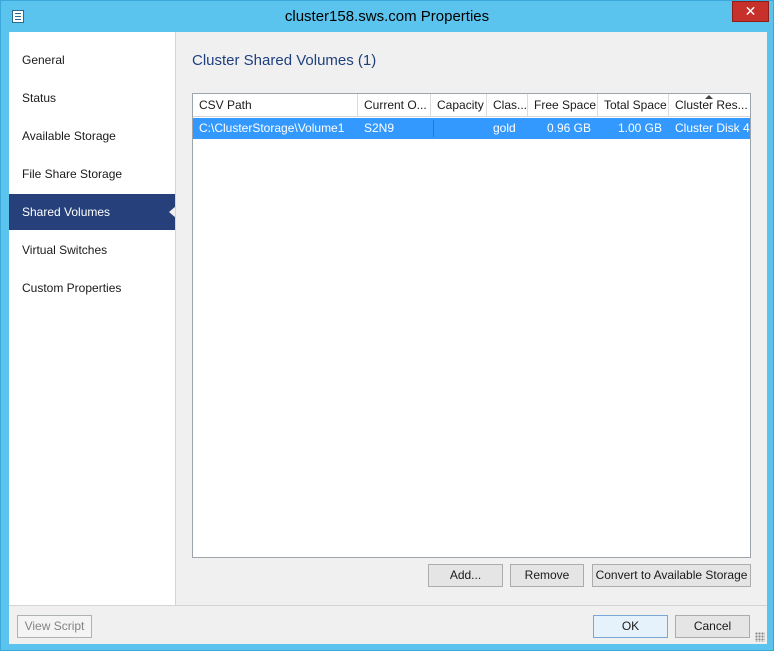 This screenshot has width=774, height=651. I want to click on column-header-csv-path: CSV Path, so click(275, 105).